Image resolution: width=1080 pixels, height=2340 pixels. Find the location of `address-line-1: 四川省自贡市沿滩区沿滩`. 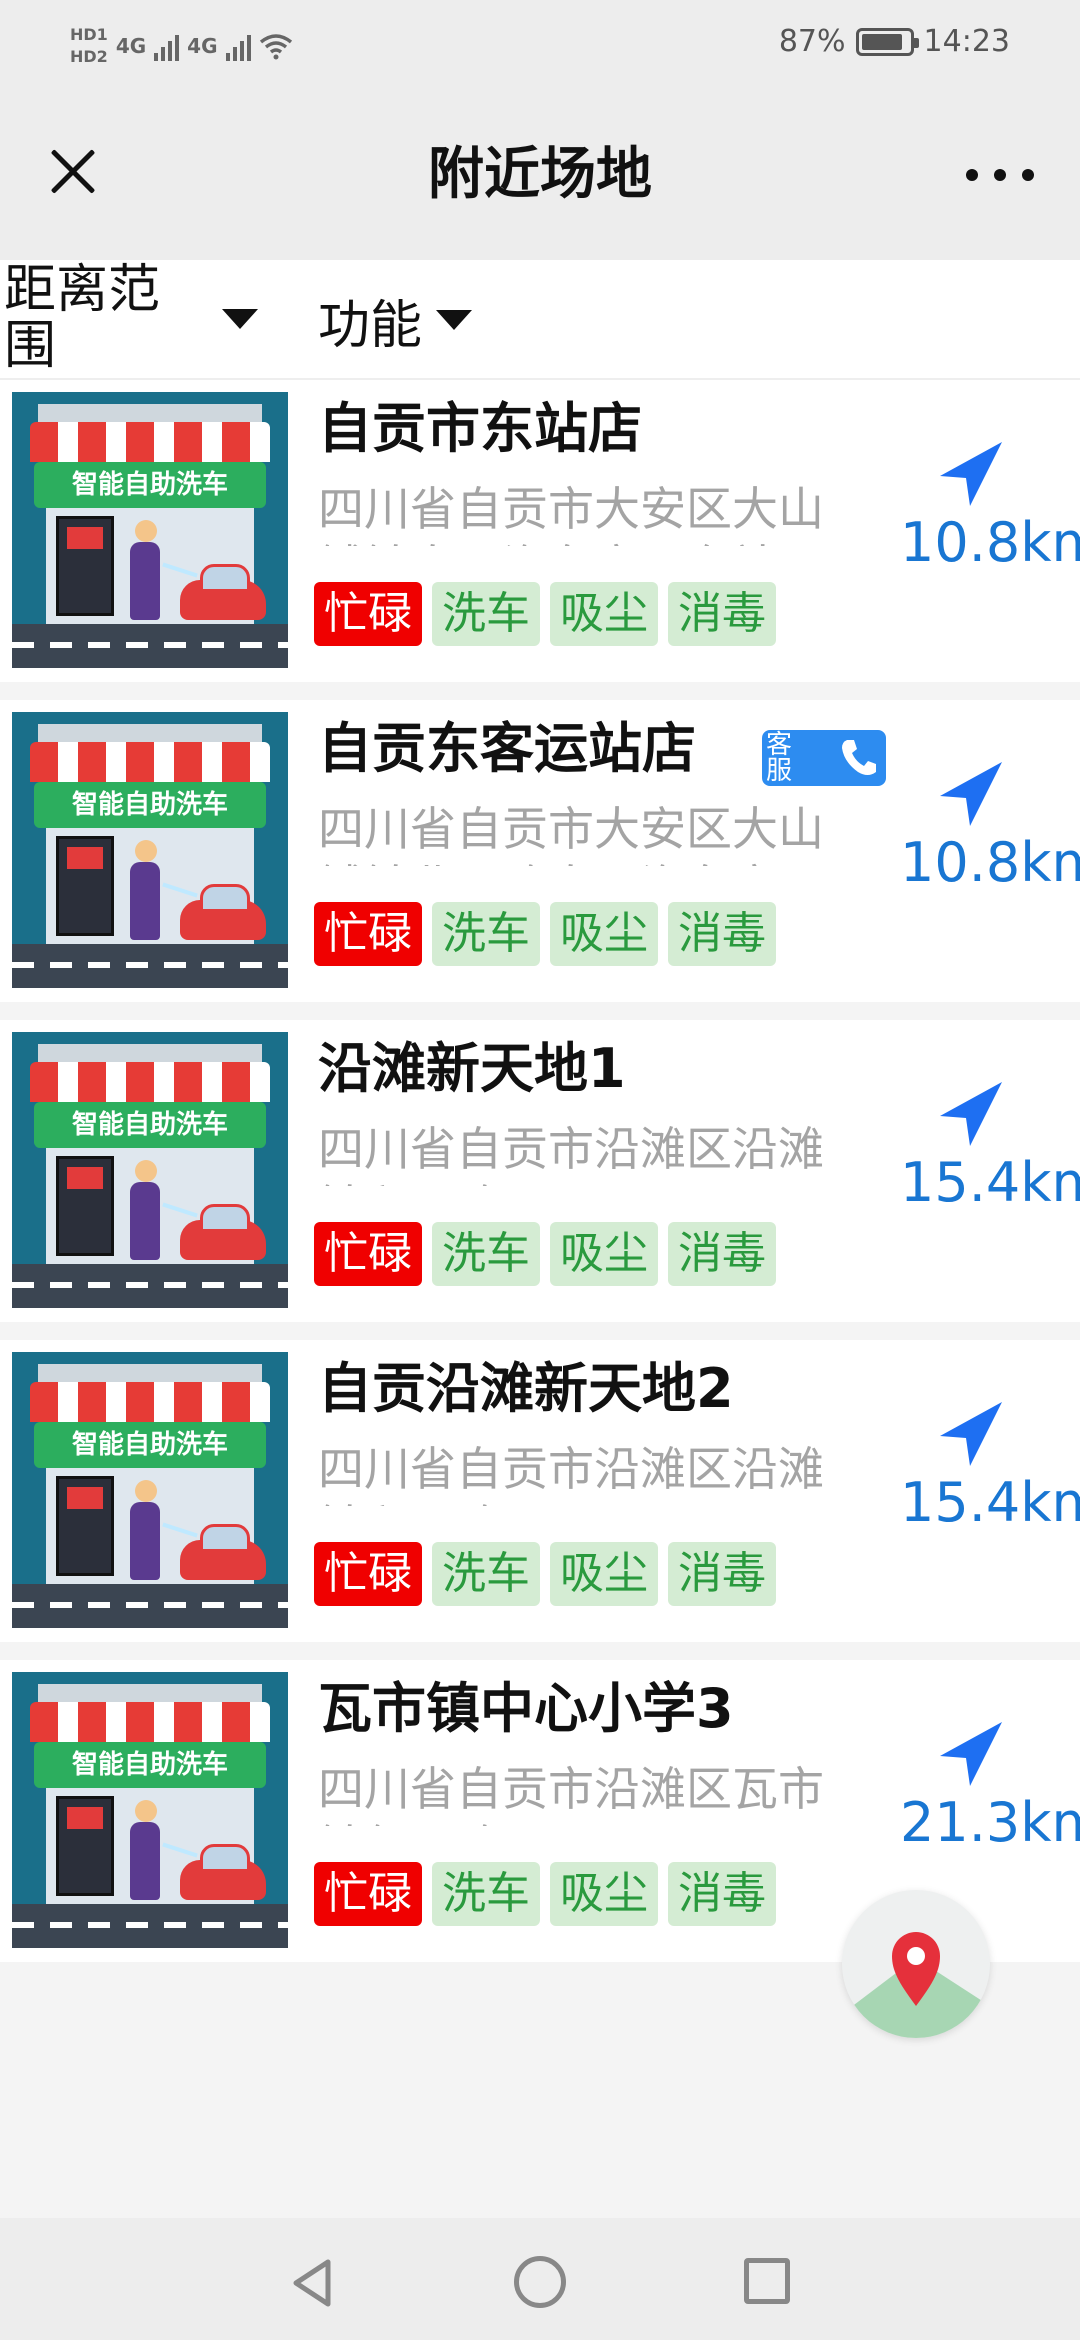

address-line-1: 四川省自贡市沿滩区沿滩 is located at coordinates (571, 1469).